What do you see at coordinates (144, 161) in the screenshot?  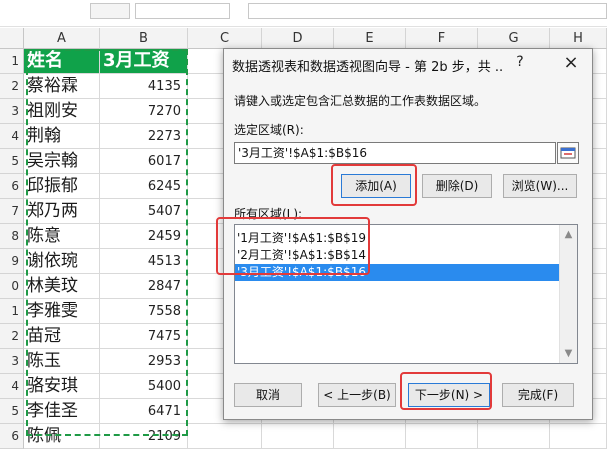 I see `salary-cell: 6017` at bounding box center [144, 161].